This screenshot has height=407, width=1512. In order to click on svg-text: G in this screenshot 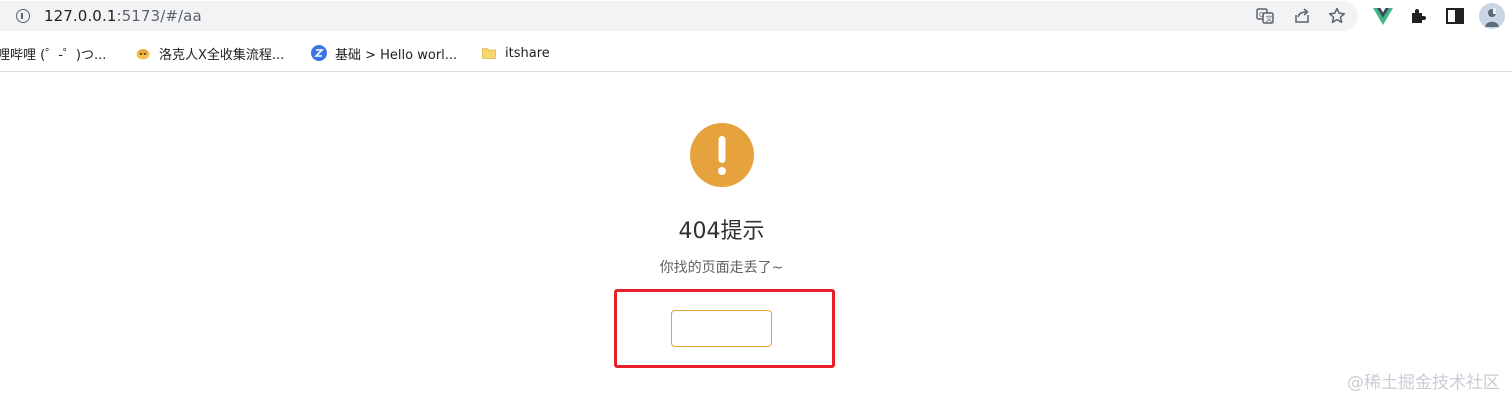, I will do `click(1261, 15)`.